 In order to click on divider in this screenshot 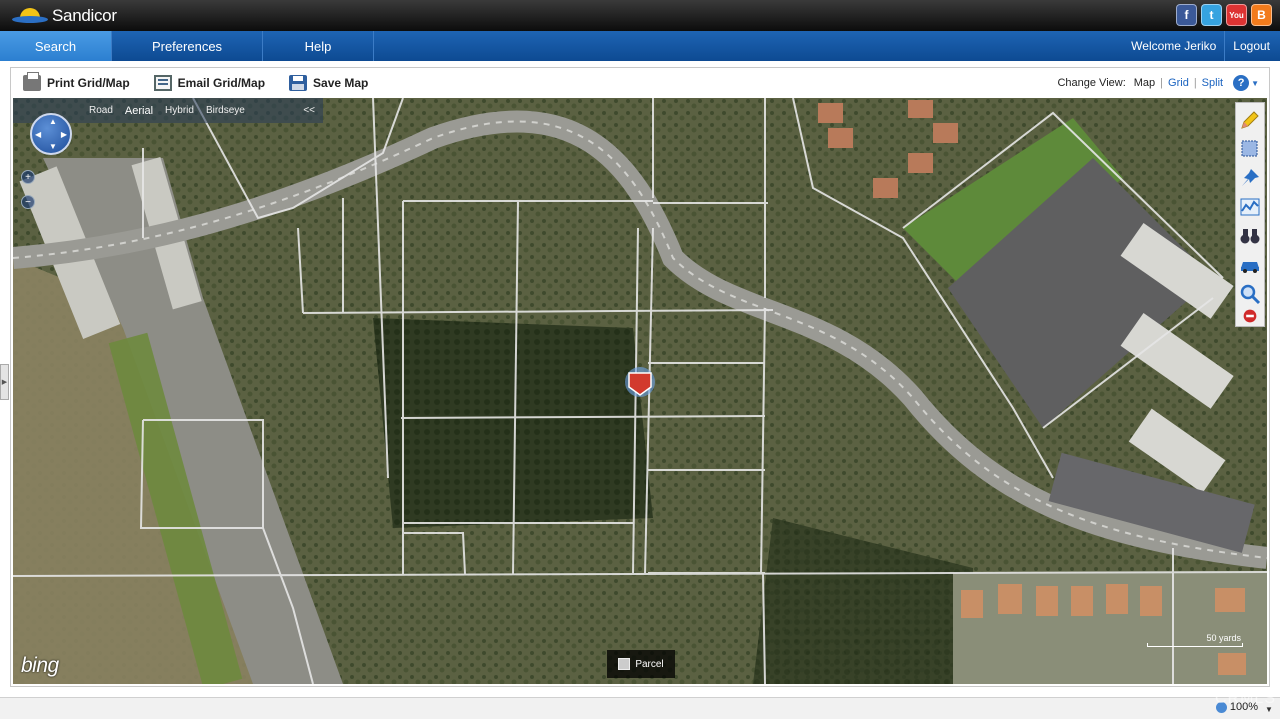, I will do `click(1225, 46)`.